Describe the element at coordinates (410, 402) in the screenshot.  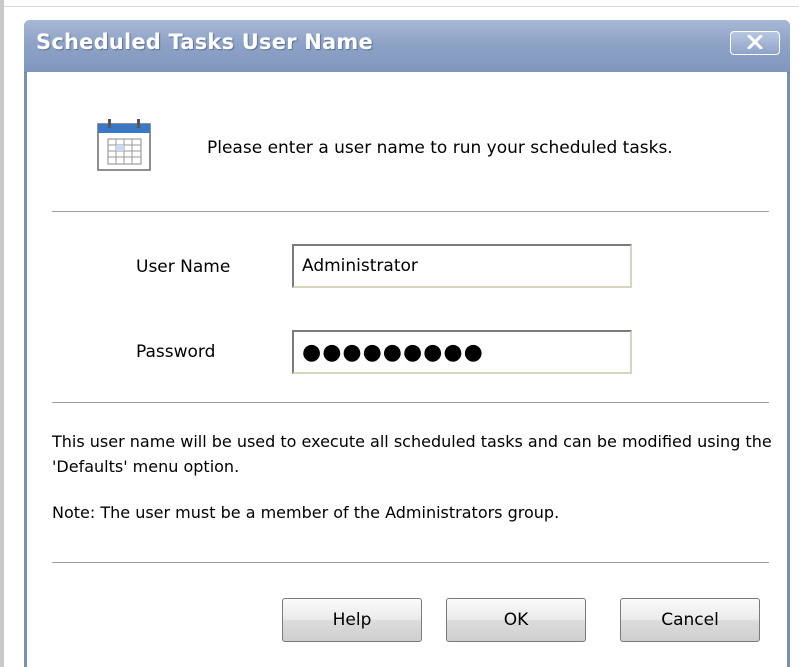
I see `divider-middle` at that location.